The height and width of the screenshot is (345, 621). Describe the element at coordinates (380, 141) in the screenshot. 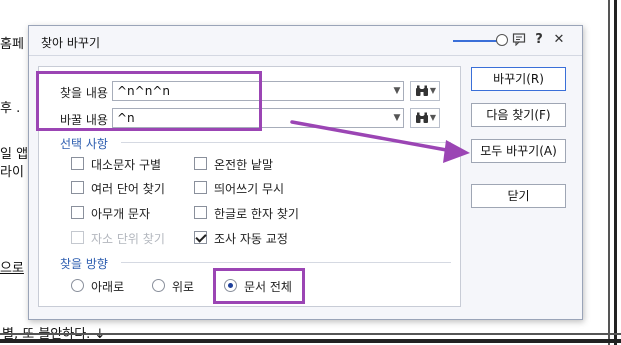

I see `annotation-arrow` at that location.